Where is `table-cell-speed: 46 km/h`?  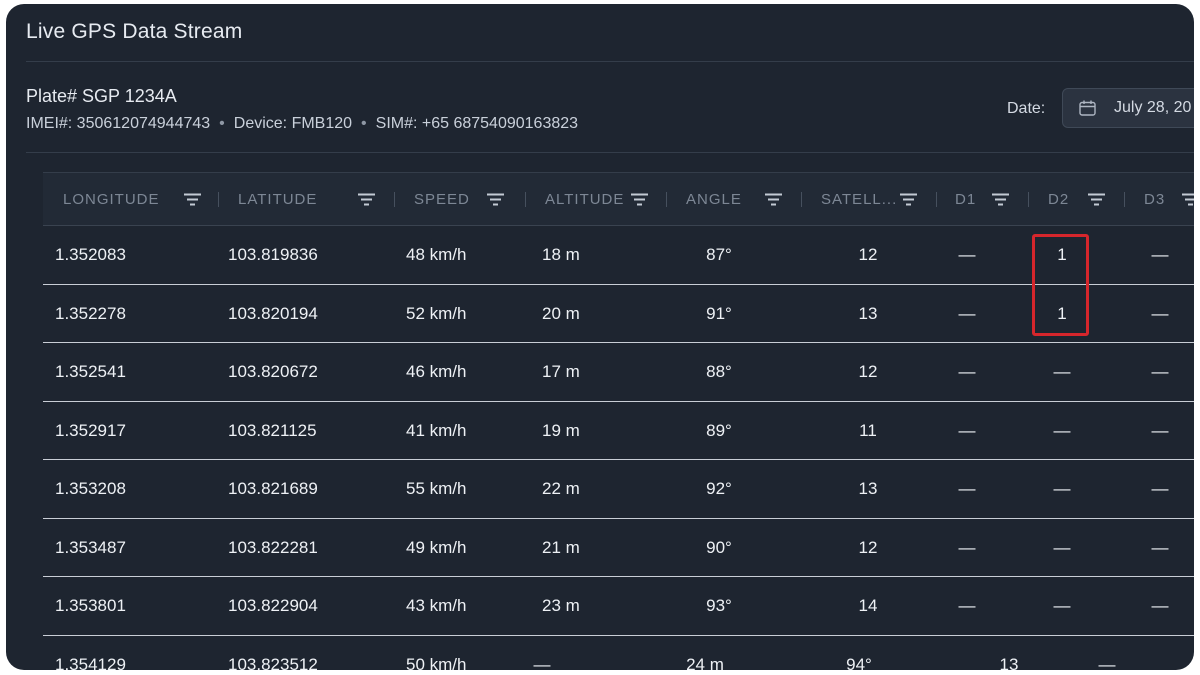
table-cell-speed: 46 km/h is located at coordinates (436, 371).